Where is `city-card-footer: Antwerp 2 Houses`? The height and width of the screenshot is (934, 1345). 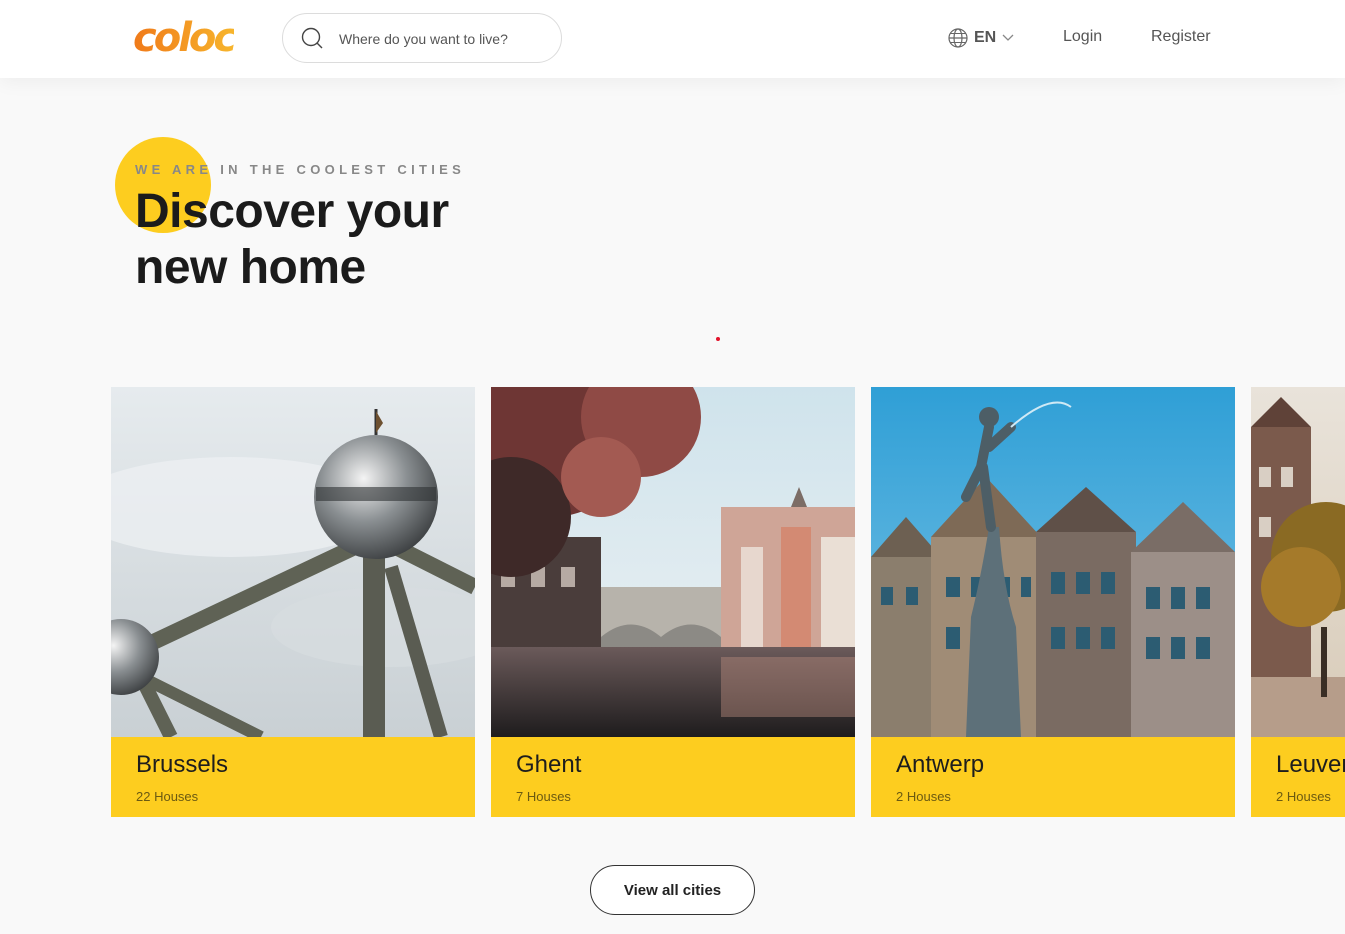 city-card-footer: Antwerp 2 Houses is located at coordinates (1053, 777).